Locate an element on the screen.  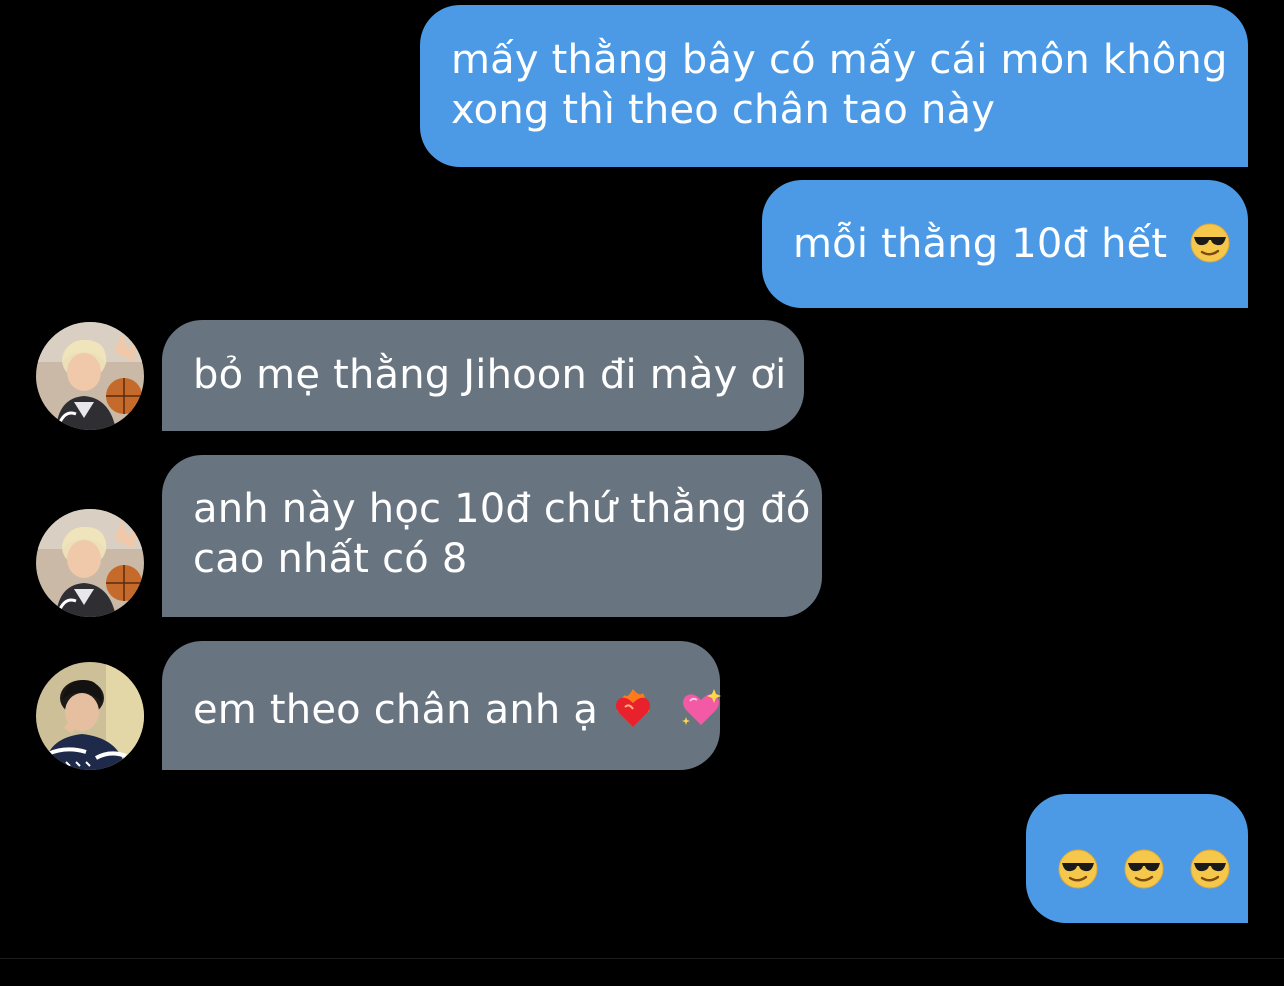
message-text-line: anh này học 10đ chứ thằng đó is located at coordinates (502, 509).